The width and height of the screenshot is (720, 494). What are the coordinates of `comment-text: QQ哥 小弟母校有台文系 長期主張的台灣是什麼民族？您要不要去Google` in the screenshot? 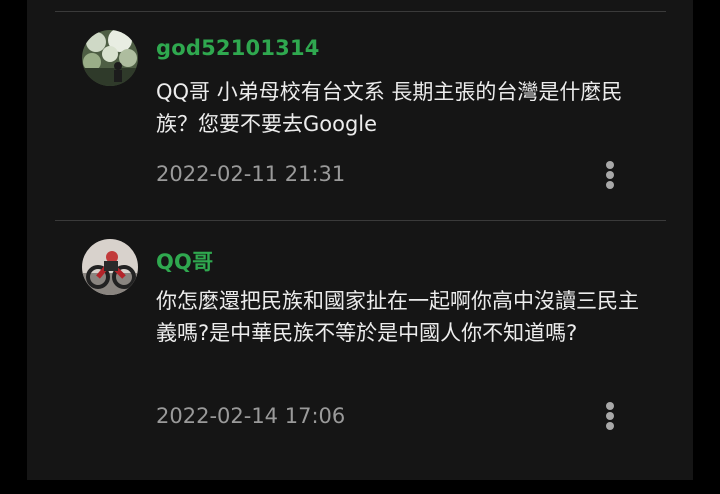 It's located at (389, 108).